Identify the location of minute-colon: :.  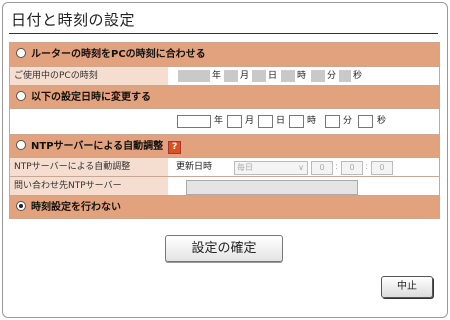
(367, 167).